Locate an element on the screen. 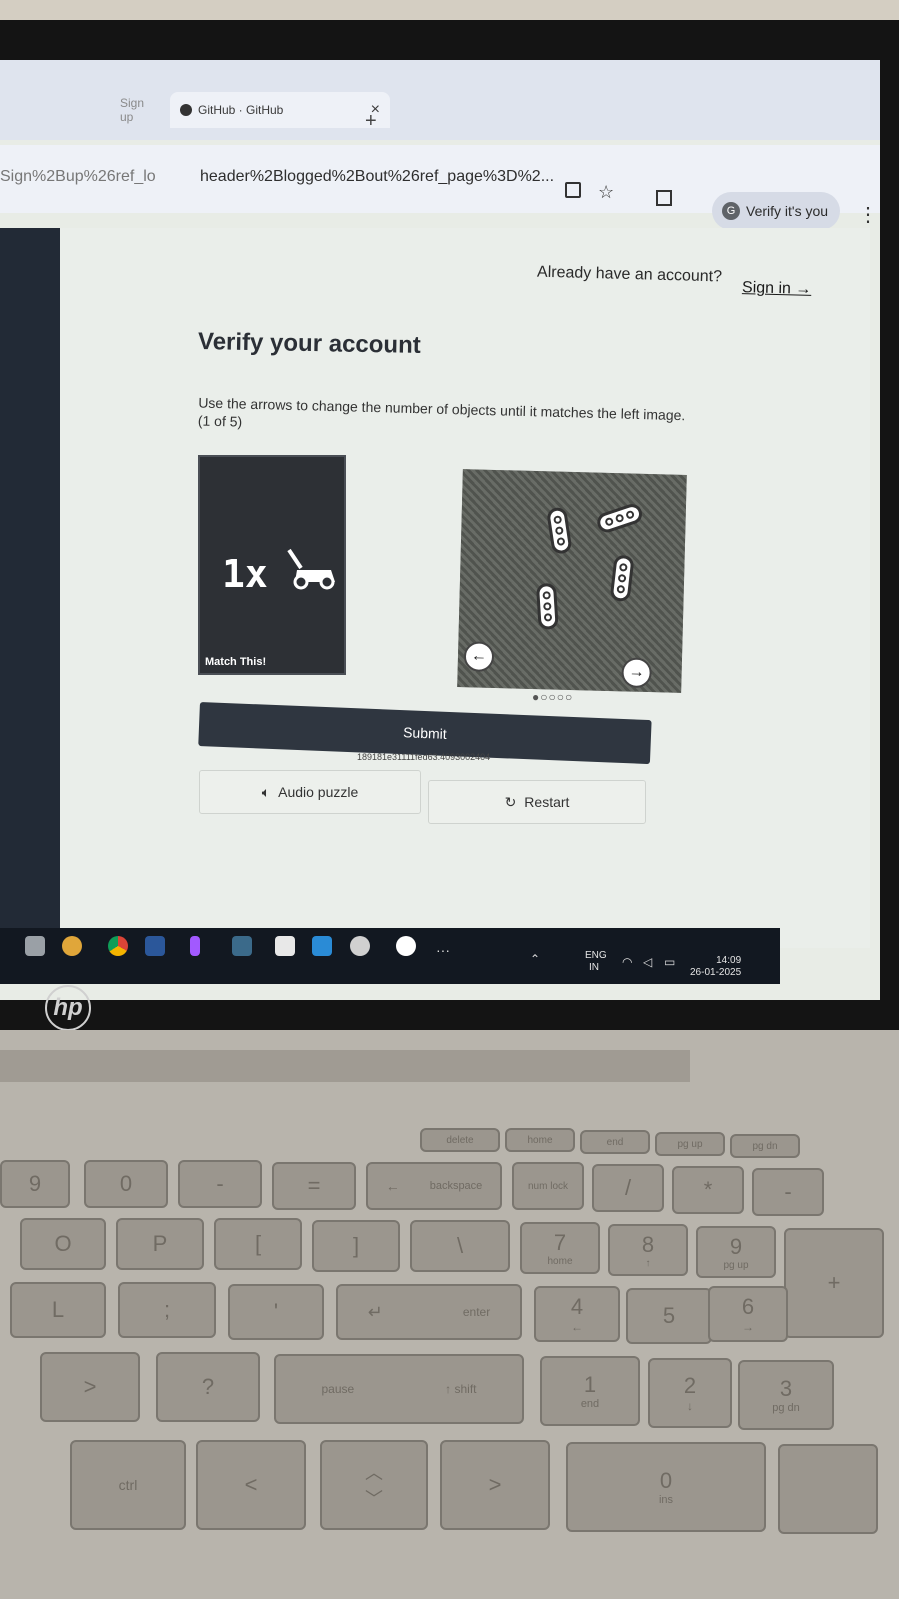  key-right-bracket: ] is located at coordinates (356, 1246).